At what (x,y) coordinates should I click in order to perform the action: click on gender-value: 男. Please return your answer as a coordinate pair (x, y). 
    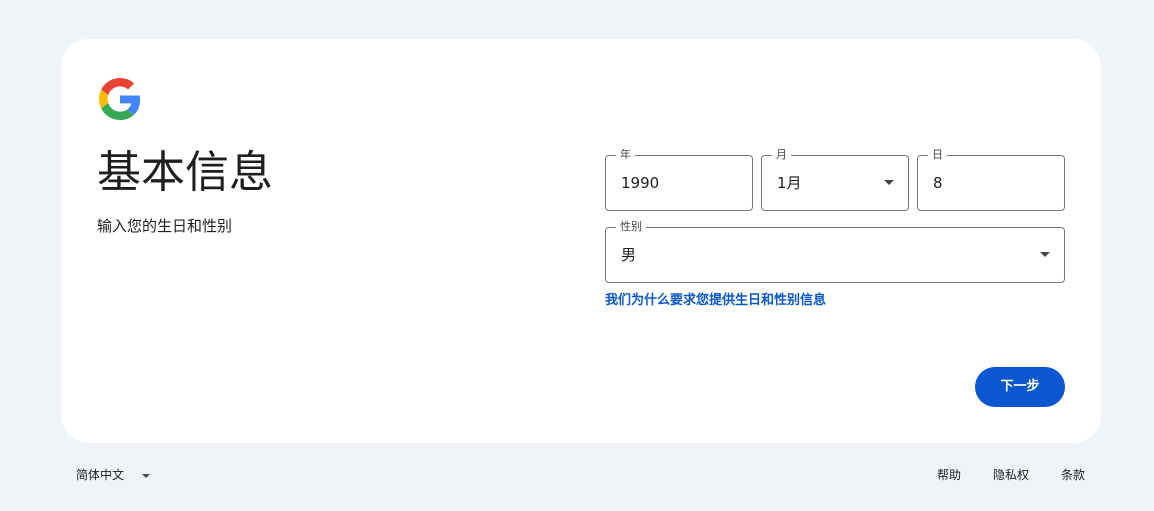
    Looking at the image, I should click on (629, 255).